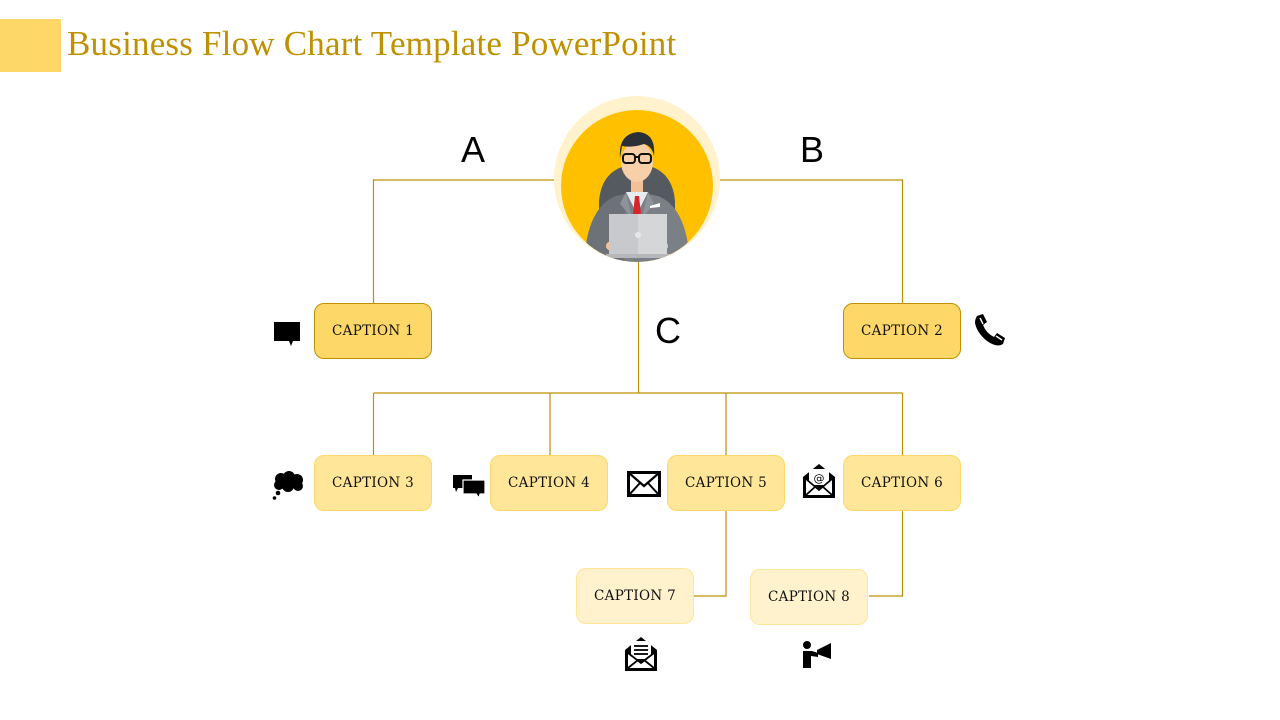 The height and width of the screenshot is (720, 1280). What do you see at coordinates (469, 486) in the screenshot?
I see `chat-bubbles-icon` at bounding box center [469, 486].